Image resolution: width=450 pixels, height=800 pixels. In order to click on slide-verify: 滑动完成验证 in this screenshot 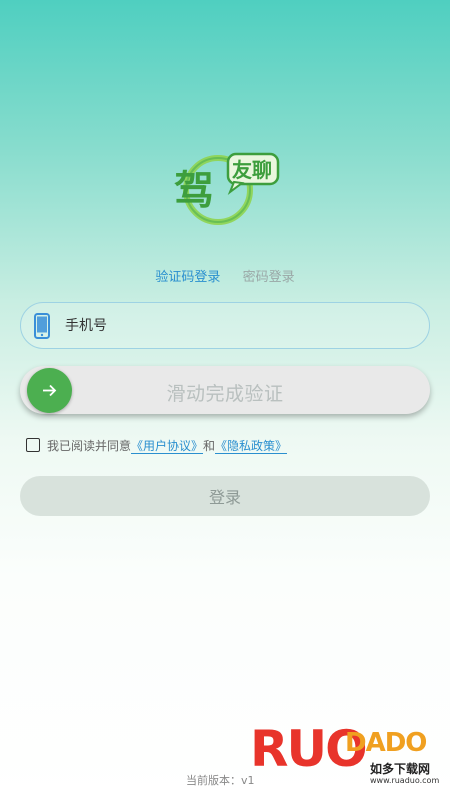, I will do `click(225, 390)`.